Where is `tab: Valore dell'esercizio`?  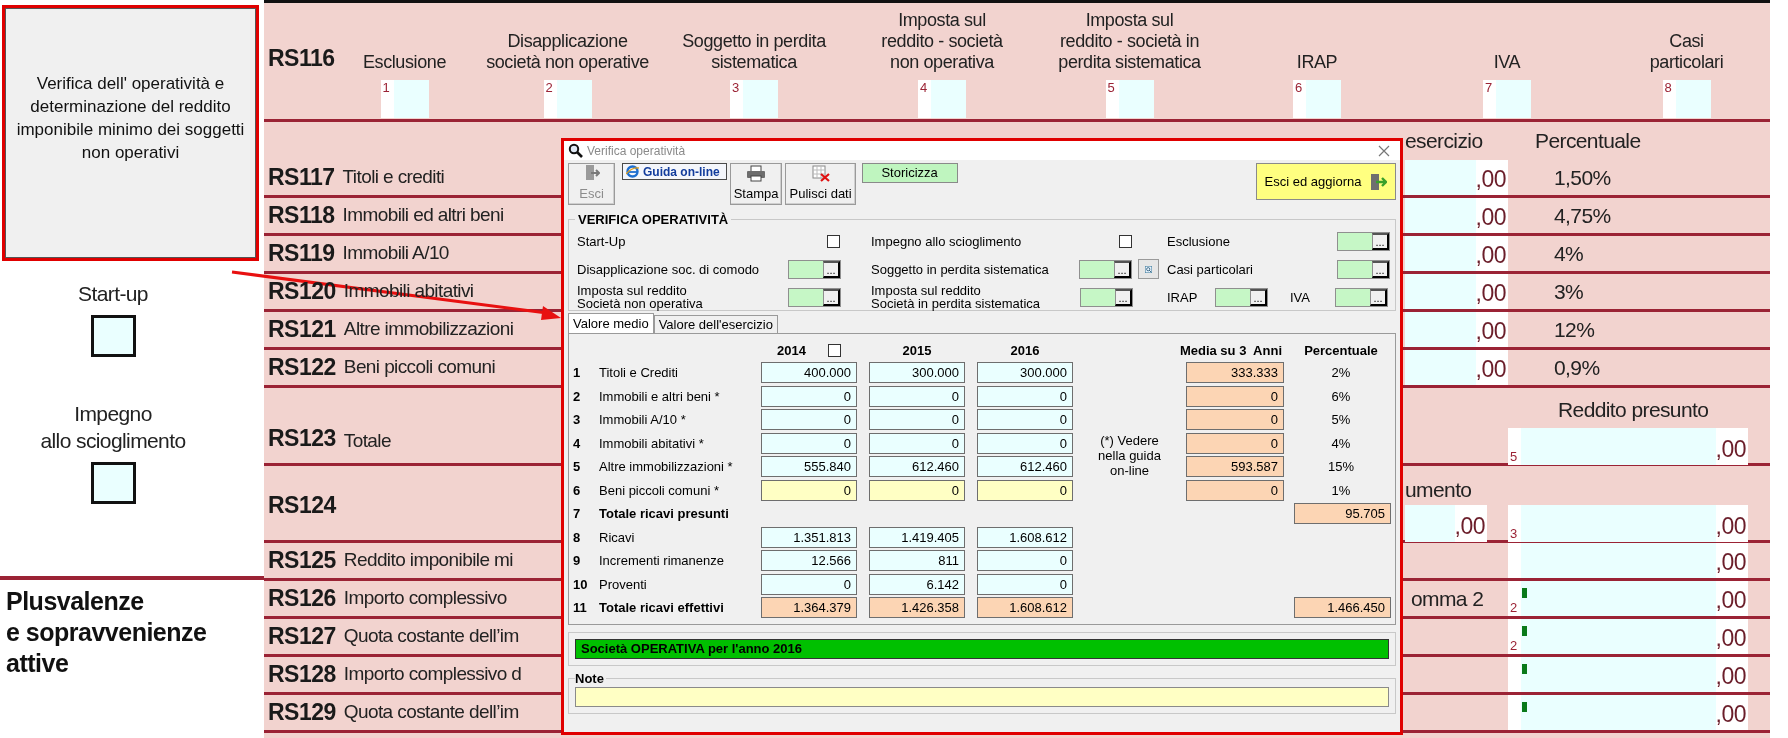 tab: Valore dell'esercizio is located at coordinates (715, 324).